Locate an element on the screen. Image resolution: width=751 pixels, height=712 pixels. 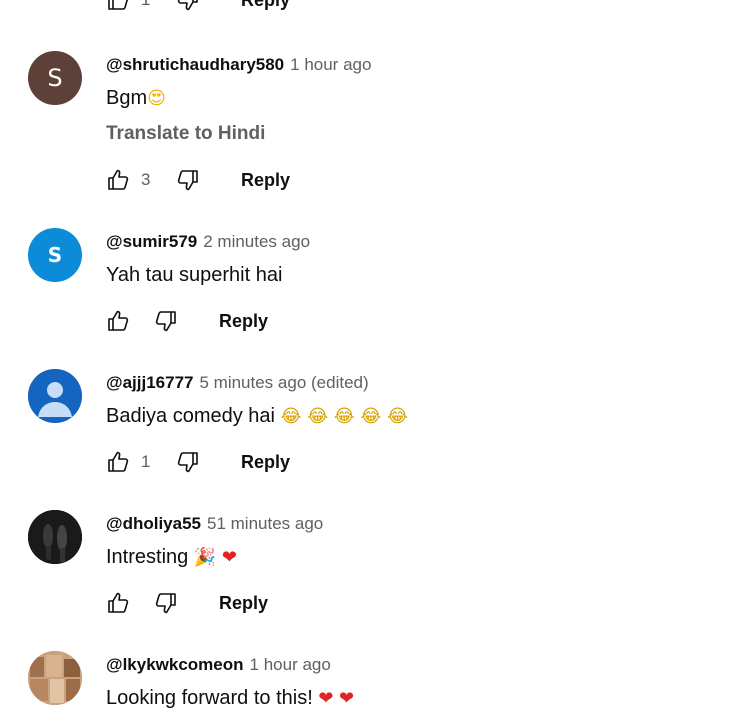
comment-meta: @dholiya55 51 minutes ago is located at coordinates (214, 524).